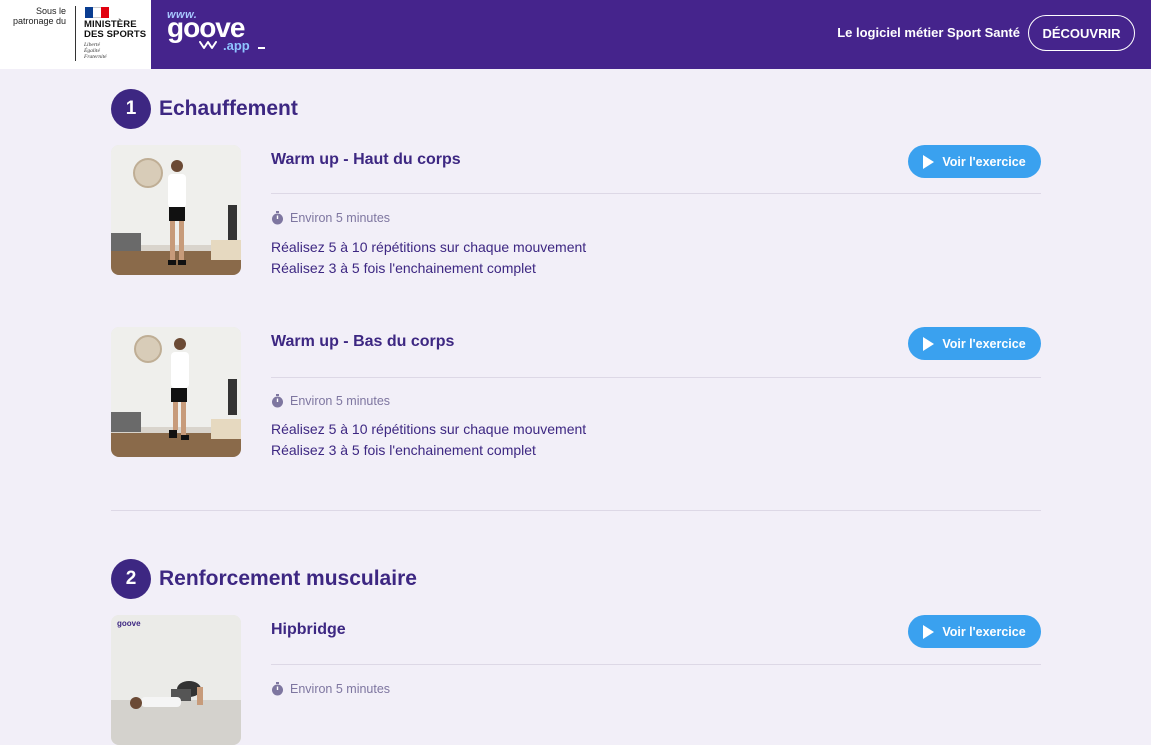 This screenshot has width=1151, height=745. Describe the element at coordinates (363, 341) in the screenshot. I see `exercise-title: Warm up - Bas du corps` at that location.